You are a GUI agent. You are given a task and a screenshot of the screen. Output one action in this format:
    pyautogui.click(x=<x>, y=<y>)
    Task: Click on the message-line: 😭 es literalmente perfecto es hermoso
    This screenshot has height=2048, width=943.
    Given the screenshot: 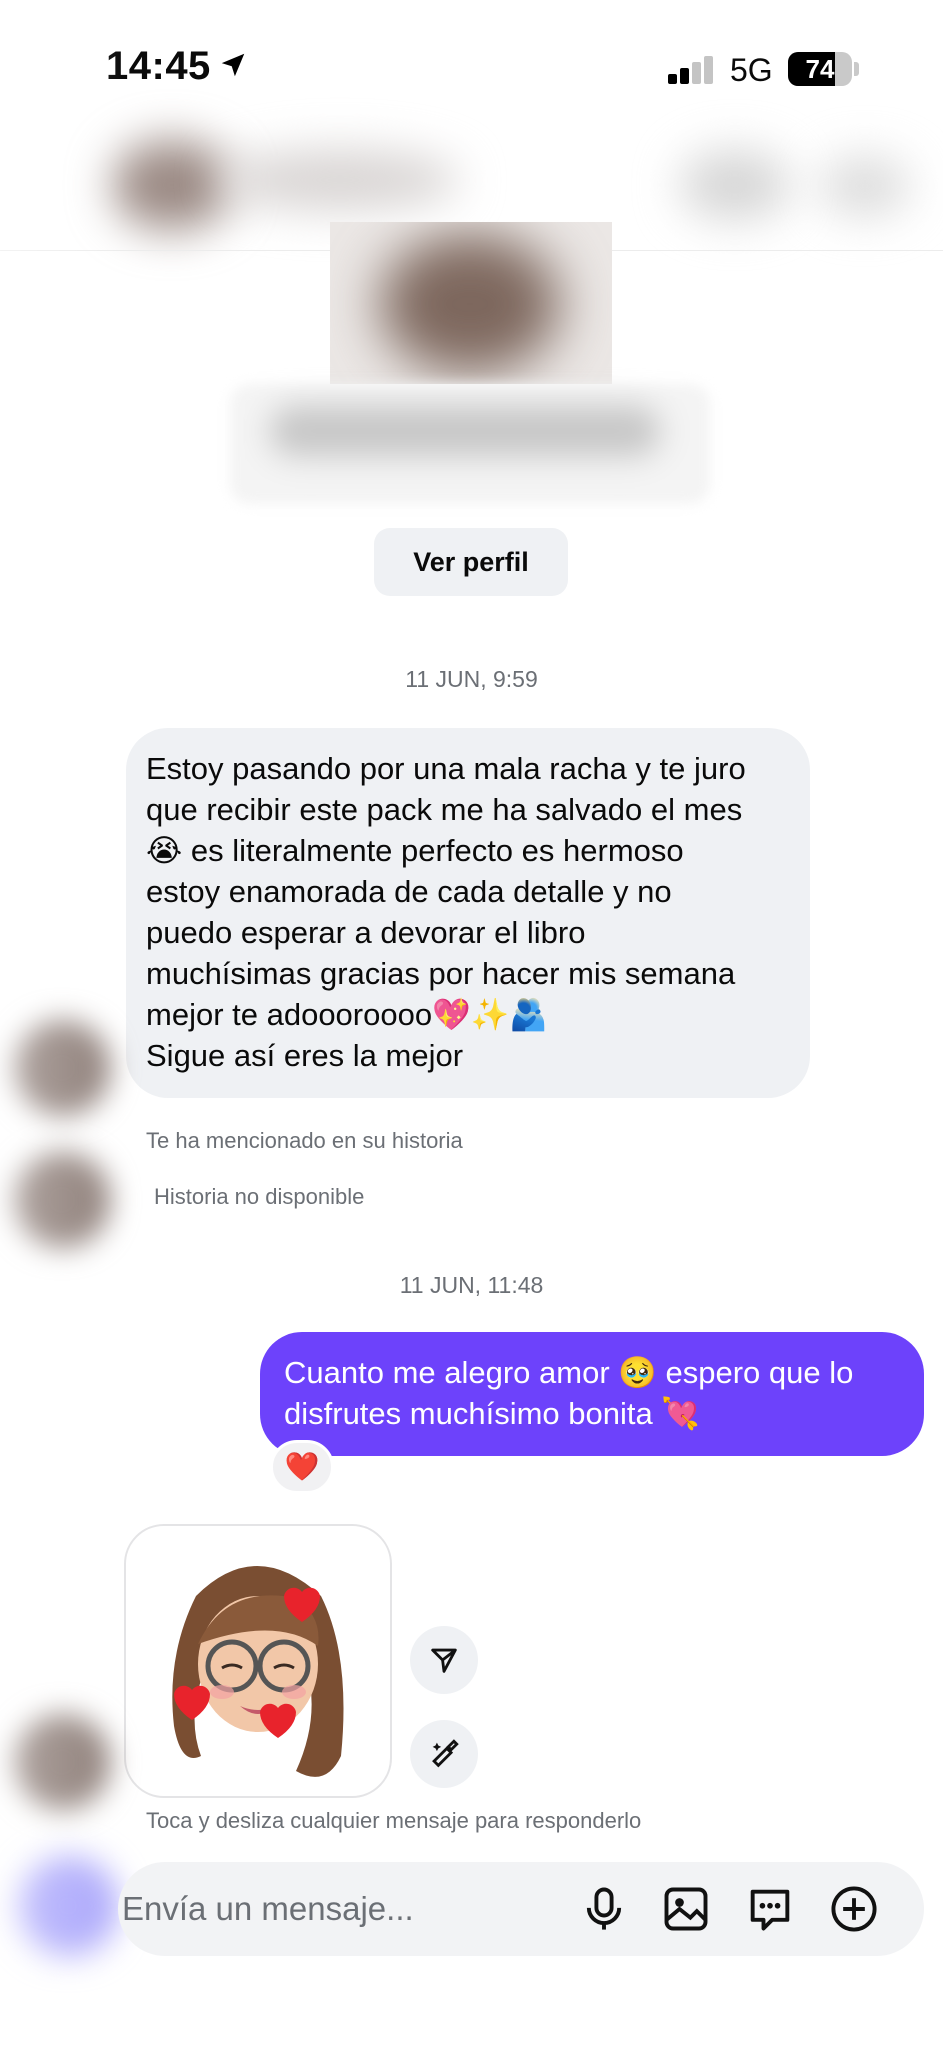 What is the action you would take?
    pyautogui.click(x=415, y=850)
    